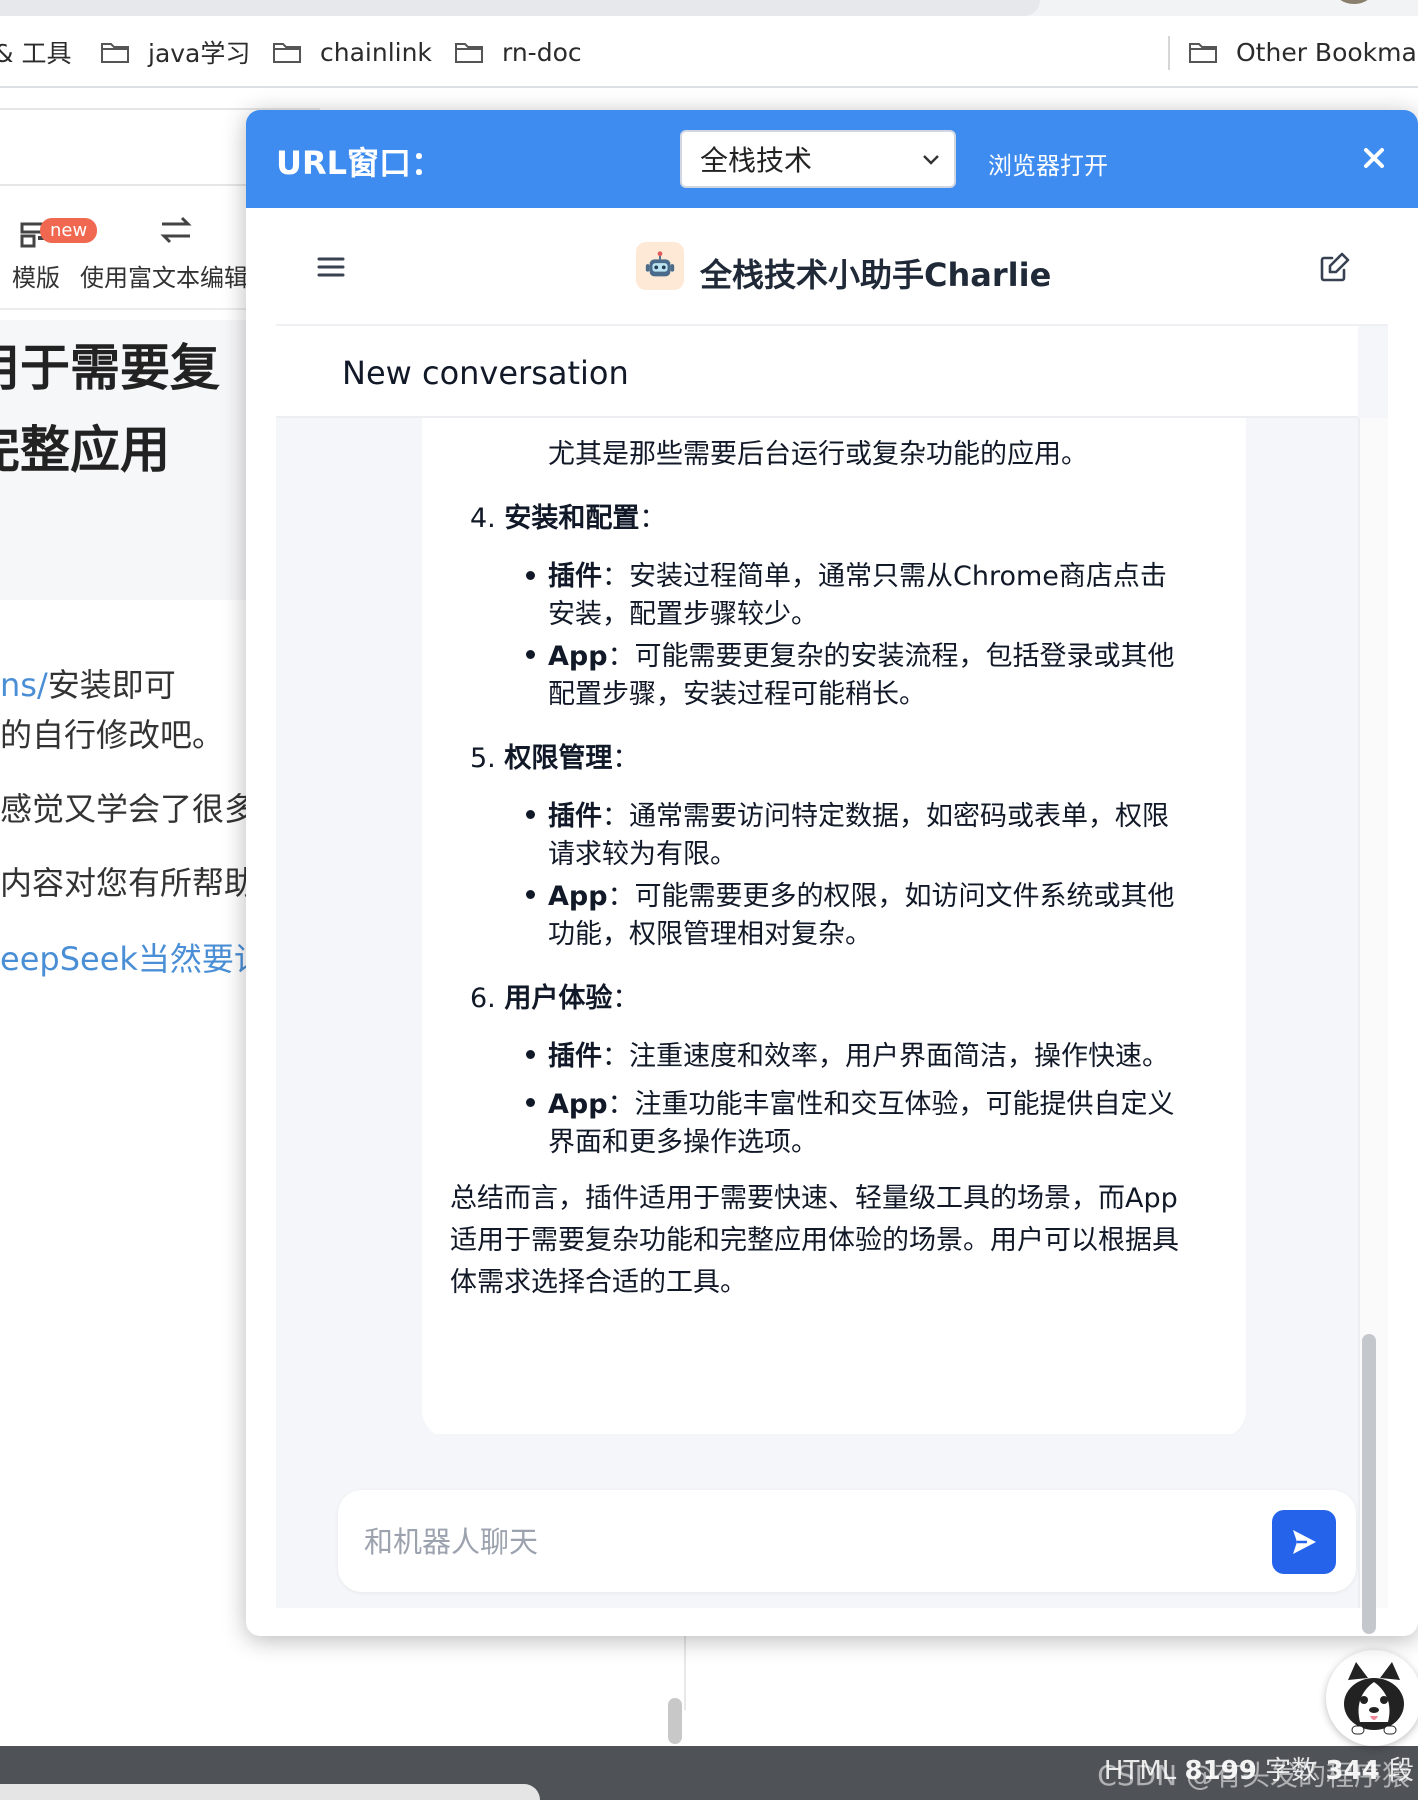 This screenshot has height=1800, width=1418. Describe the element at coordinates (175, 52) in the screenshot. I see `bookmark-java: java学习` at that location.